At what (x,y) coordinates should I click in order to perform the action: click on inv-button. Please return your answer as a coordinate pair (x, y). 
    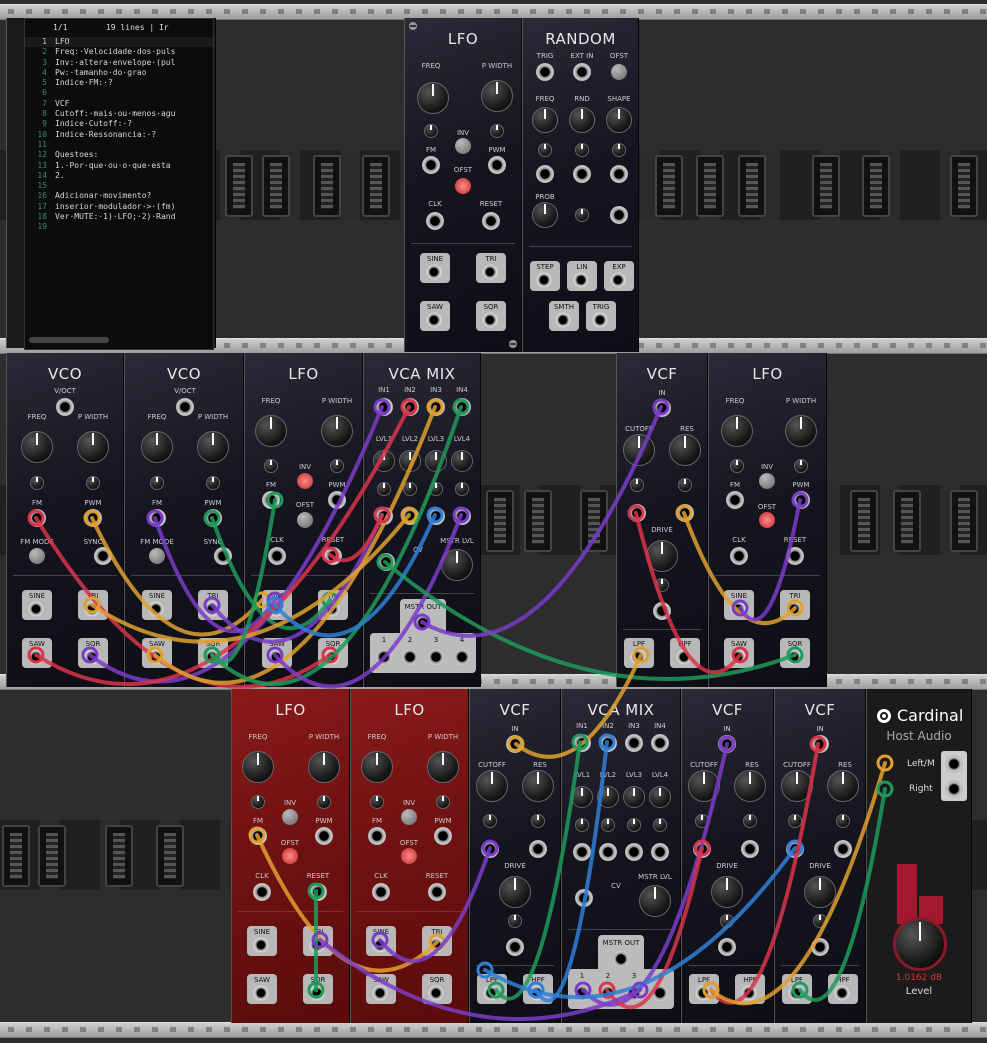
    Looking at the image, I should click on (305, 481).